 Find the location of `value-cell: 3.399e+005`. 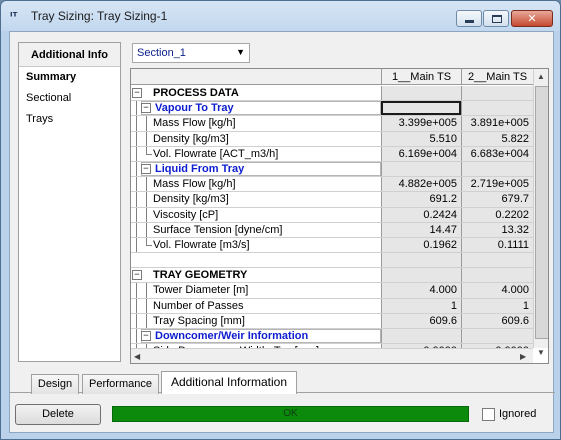

value-cell: 3.399e+005 is located at coordinates (421, 123).